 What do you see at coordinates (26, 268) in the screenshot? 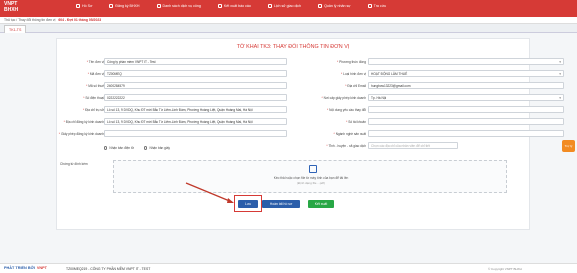
I see `footer-brand: PHẦT TRIỂN BỞI VNPT` at bounding box center [26, 268].